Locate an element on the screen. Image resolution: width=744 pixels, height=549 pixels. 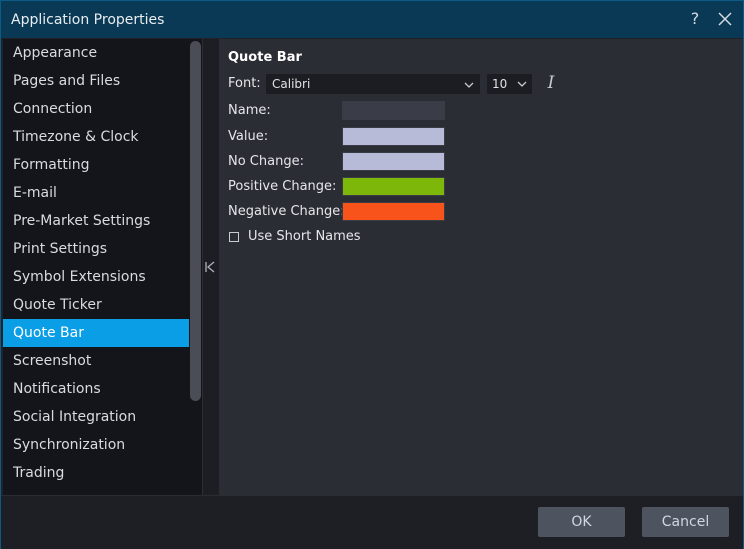
use-short-names-label: Use Short Names is located at coordinates (304, 236).